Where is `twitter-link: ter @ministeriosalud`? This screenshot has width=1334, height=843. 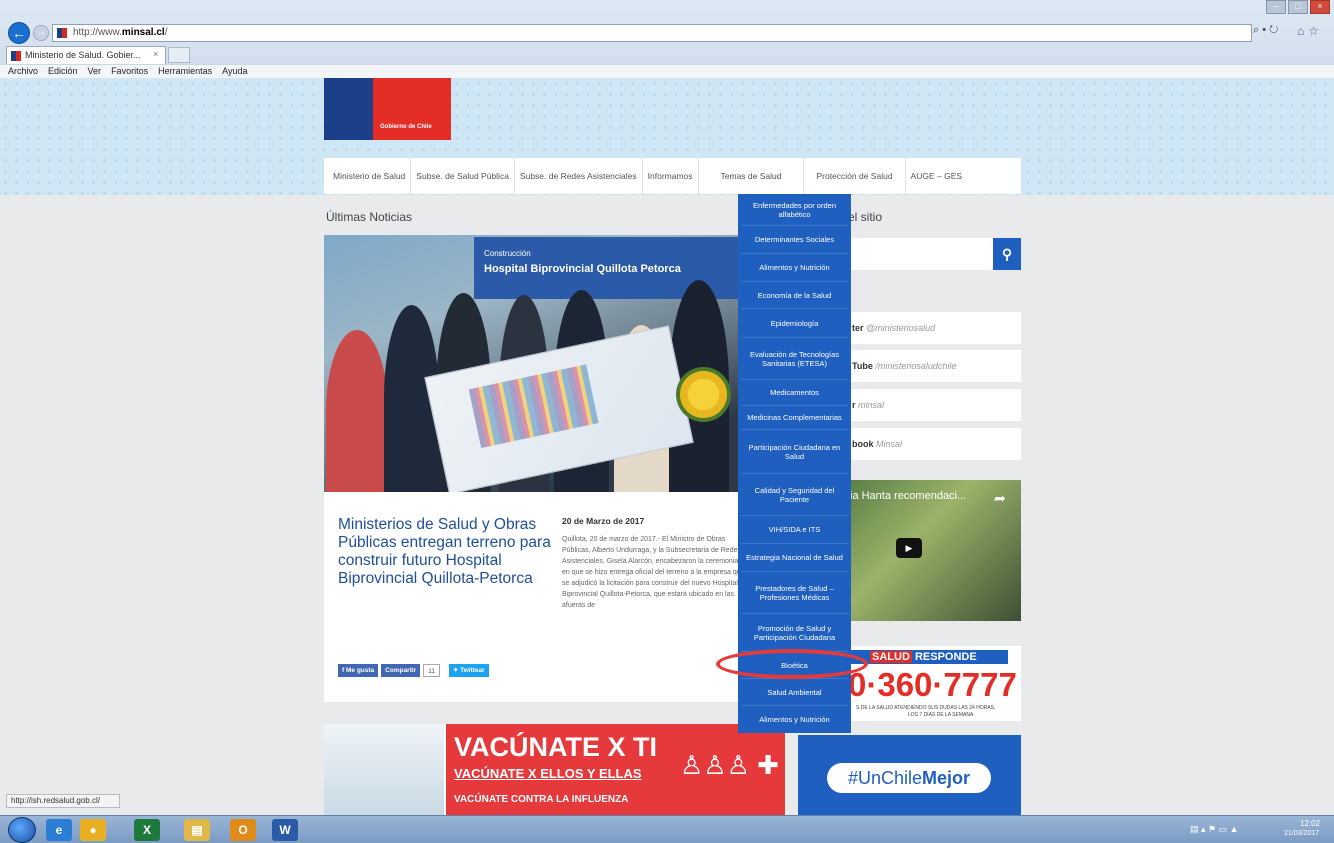 twitter-link: ter @ministeriosalud is located at coordinates (934, 328).